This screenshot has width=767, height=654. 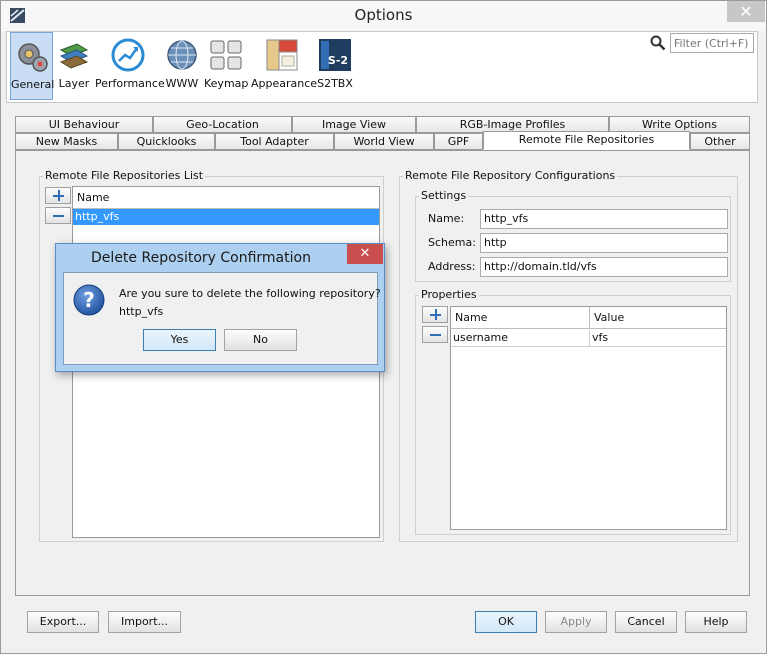 What do you see at coordinates (458, 141) in the screenshot?
I see `tab-gpf: GPF` at bounding box center [458, 141].